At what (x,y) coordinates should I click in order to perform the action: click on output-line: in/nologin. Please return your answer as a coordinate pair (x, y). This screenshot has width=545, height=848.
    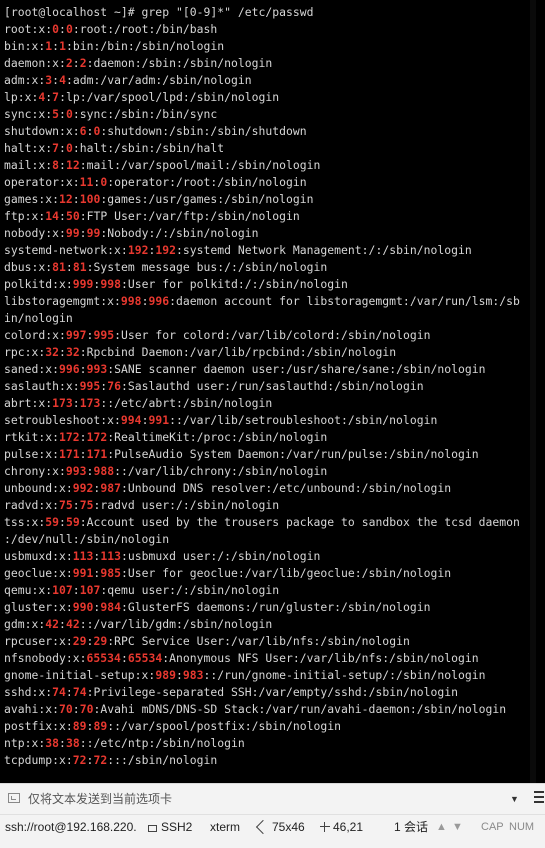
    Looking at the image, I should click on (262, 318).